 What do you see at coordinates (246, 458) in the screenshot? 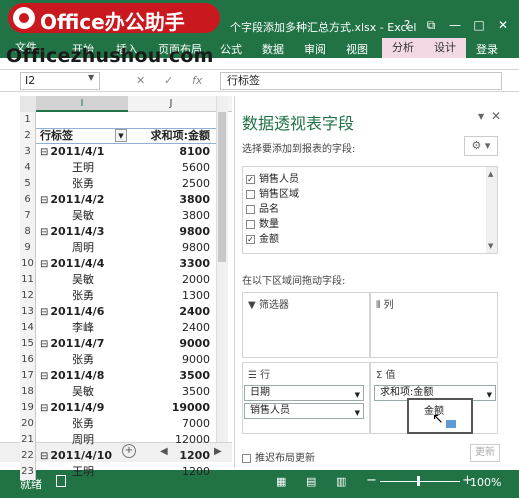
I see `defer-checkbox` at bounding box center [246, 458].